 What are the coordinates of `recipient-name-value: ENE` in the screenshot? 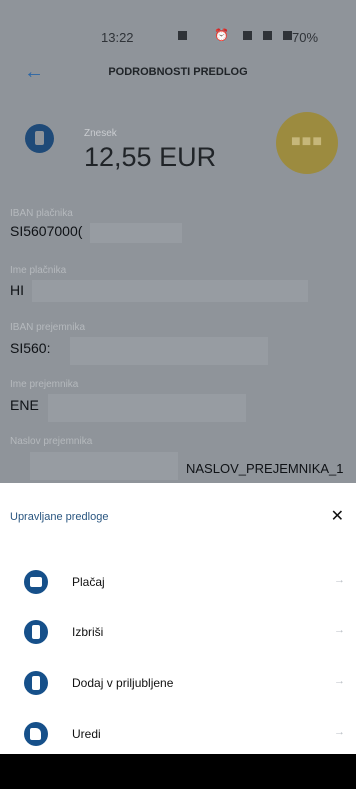 It's located at (24, 405).